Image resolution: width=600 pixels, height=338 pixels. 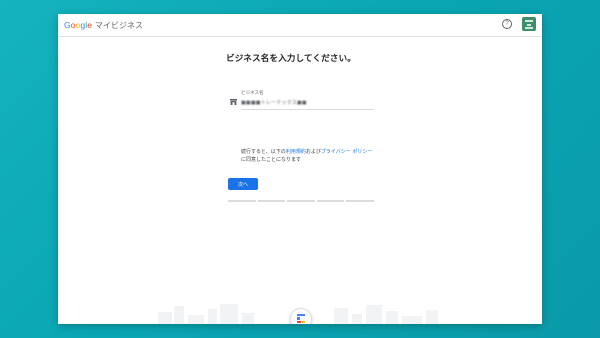 What do you see at coordinates (347, 152) in the screenshot?
I see `privacy-policy-link: プライバシー ポリシー` at bounding box center [347, 152].